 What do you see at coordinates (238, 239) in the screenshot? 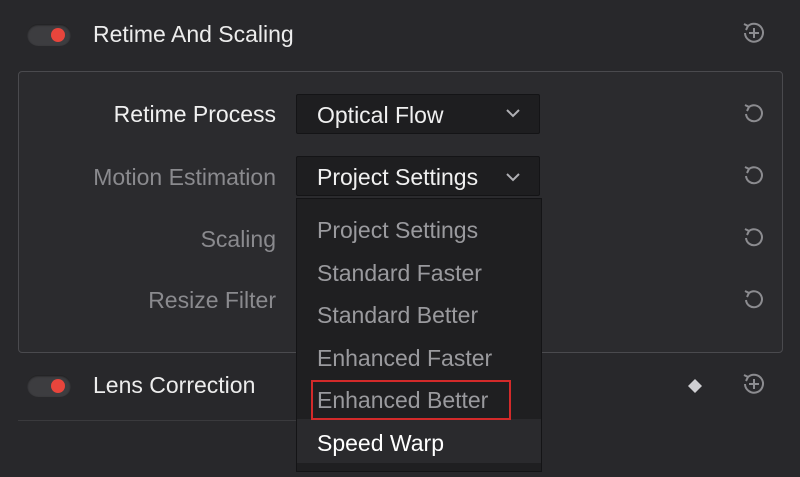
I see `scaling-label: Scaling` at bounding box center [238, 239].